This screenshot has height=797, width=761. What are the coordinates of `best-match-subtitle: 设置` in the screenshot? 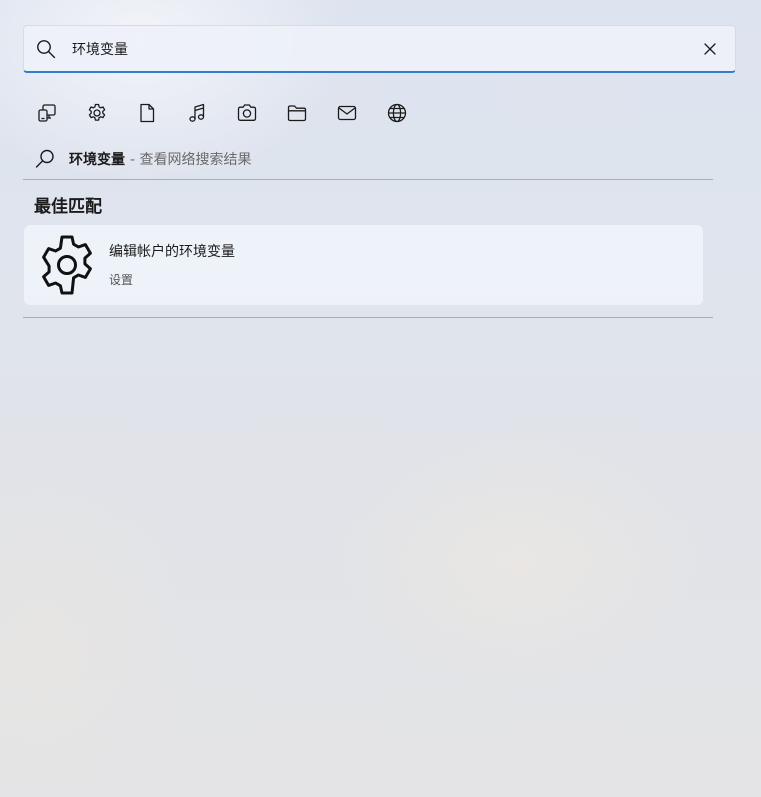 It's located at (121, 280).